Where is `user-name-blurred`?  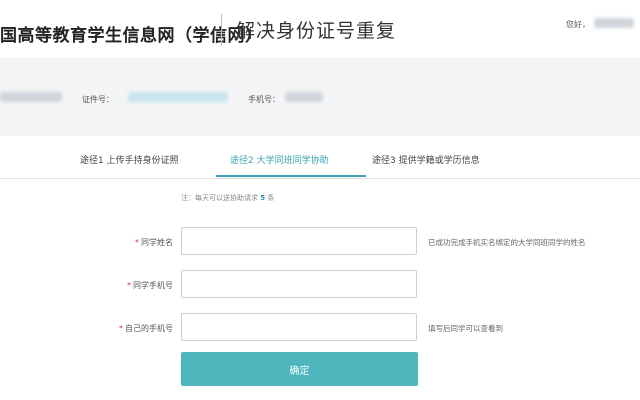 user-name-blurred is located at coordinates (614, 23).